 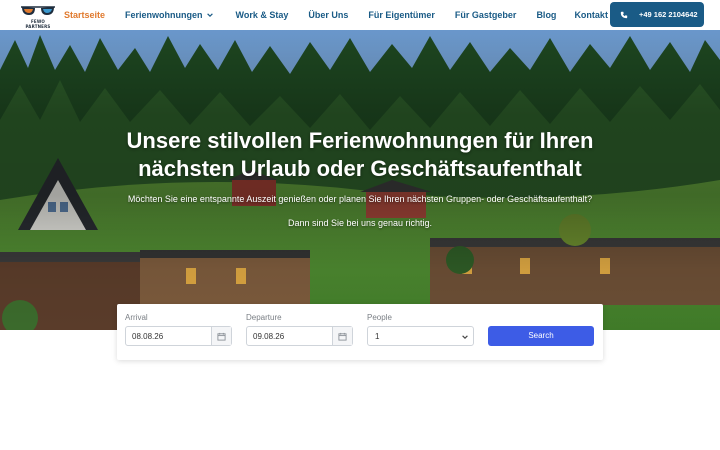 What do you see at coordinates (164, 15) in the screenshot?
I see `nav-item-ferienwohnungen-label: Ferienwohnungen` at bounding box center [164, 15].